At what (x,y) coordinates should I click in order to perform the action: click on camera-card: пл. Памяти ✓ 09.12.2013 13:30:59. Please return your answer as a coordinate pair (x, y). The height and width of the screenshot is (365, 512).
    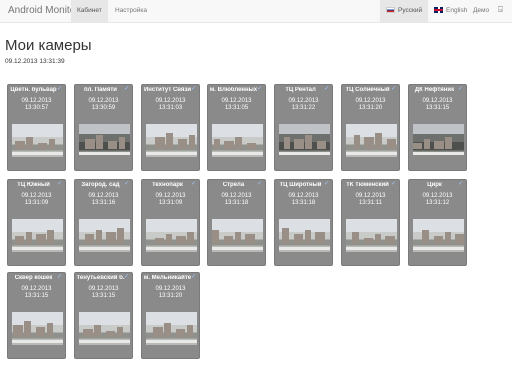
    Looking at the image, I should click on (103, 127).